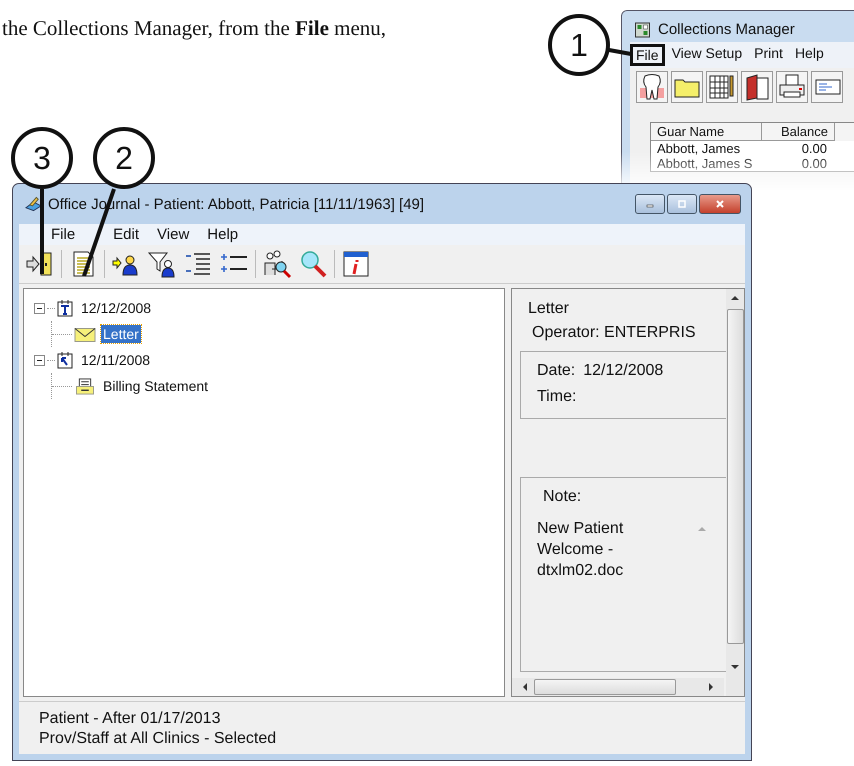  I want to click on window-title: Collections Manager, so click(726, 29).